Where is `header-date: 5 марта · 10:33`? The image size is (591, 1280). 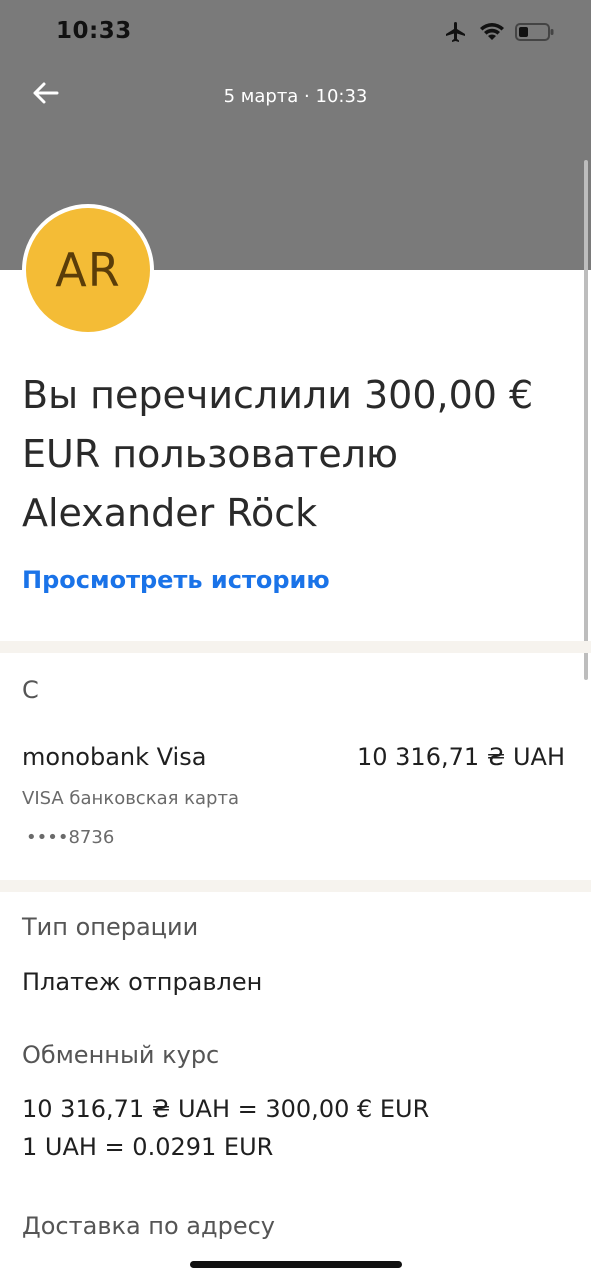
header-date: 5 марта · 10:33 is located at coordinates (295, 96).